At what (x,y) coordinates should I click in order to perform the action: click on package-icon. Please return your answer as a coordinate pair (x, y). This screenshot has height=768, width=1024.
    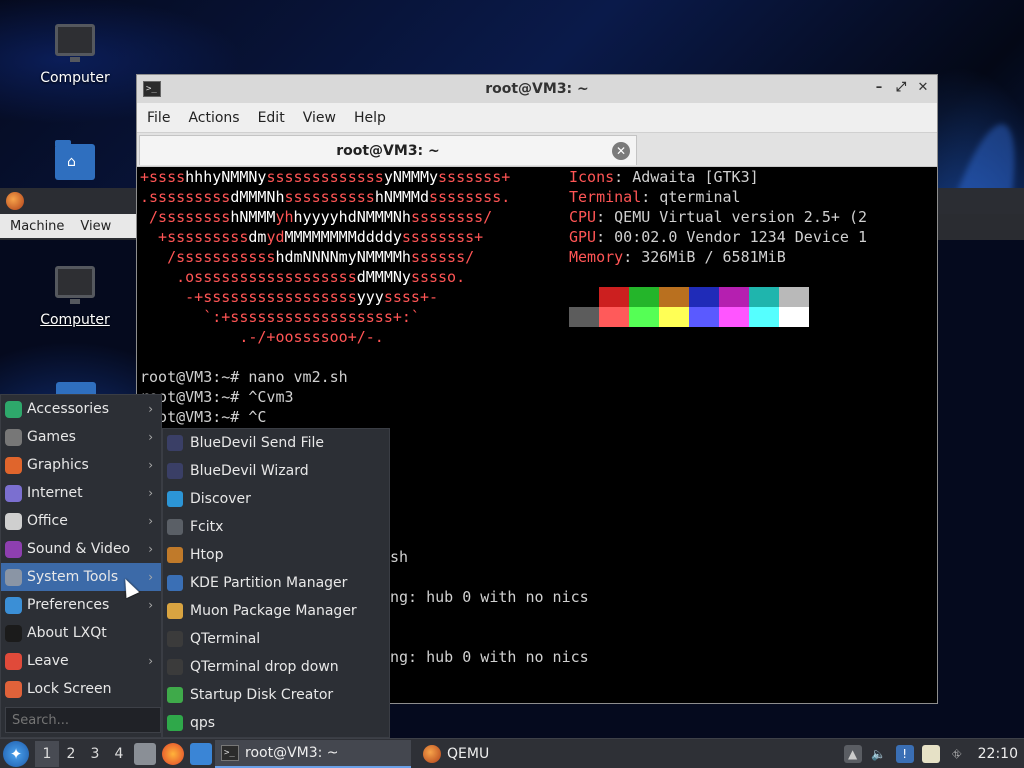
    Looking at the image, I should click on (175, 611).